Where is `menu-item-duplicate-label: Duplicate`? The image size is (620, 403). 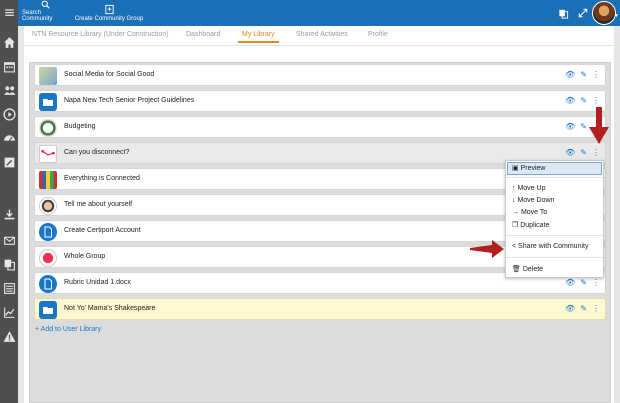 menu-item-duplicate-label: Duplicate is located at coordinates (535, 225).